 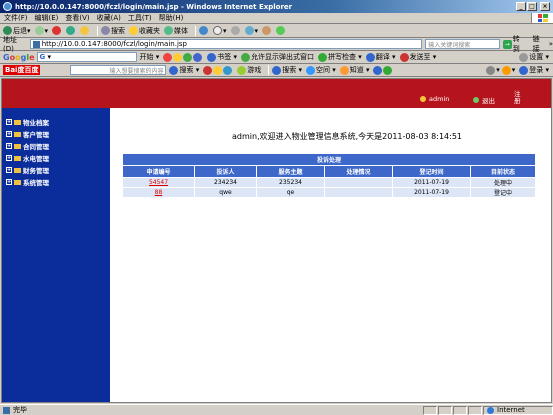 What do you see at coordinates (113, 31) in the screenshot?
I see `search-button: 搜索` at bounding box center [113, 31].